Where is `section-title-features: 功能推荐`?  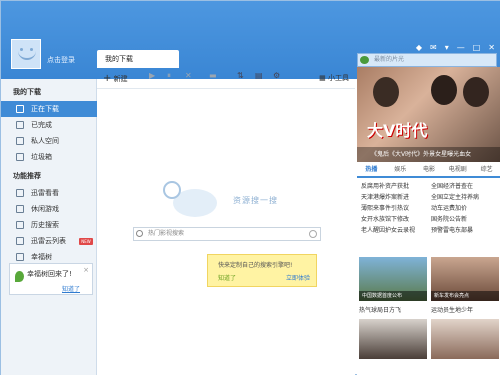
section-title-features: 功能推荐 is located at coordinates (27, 176).